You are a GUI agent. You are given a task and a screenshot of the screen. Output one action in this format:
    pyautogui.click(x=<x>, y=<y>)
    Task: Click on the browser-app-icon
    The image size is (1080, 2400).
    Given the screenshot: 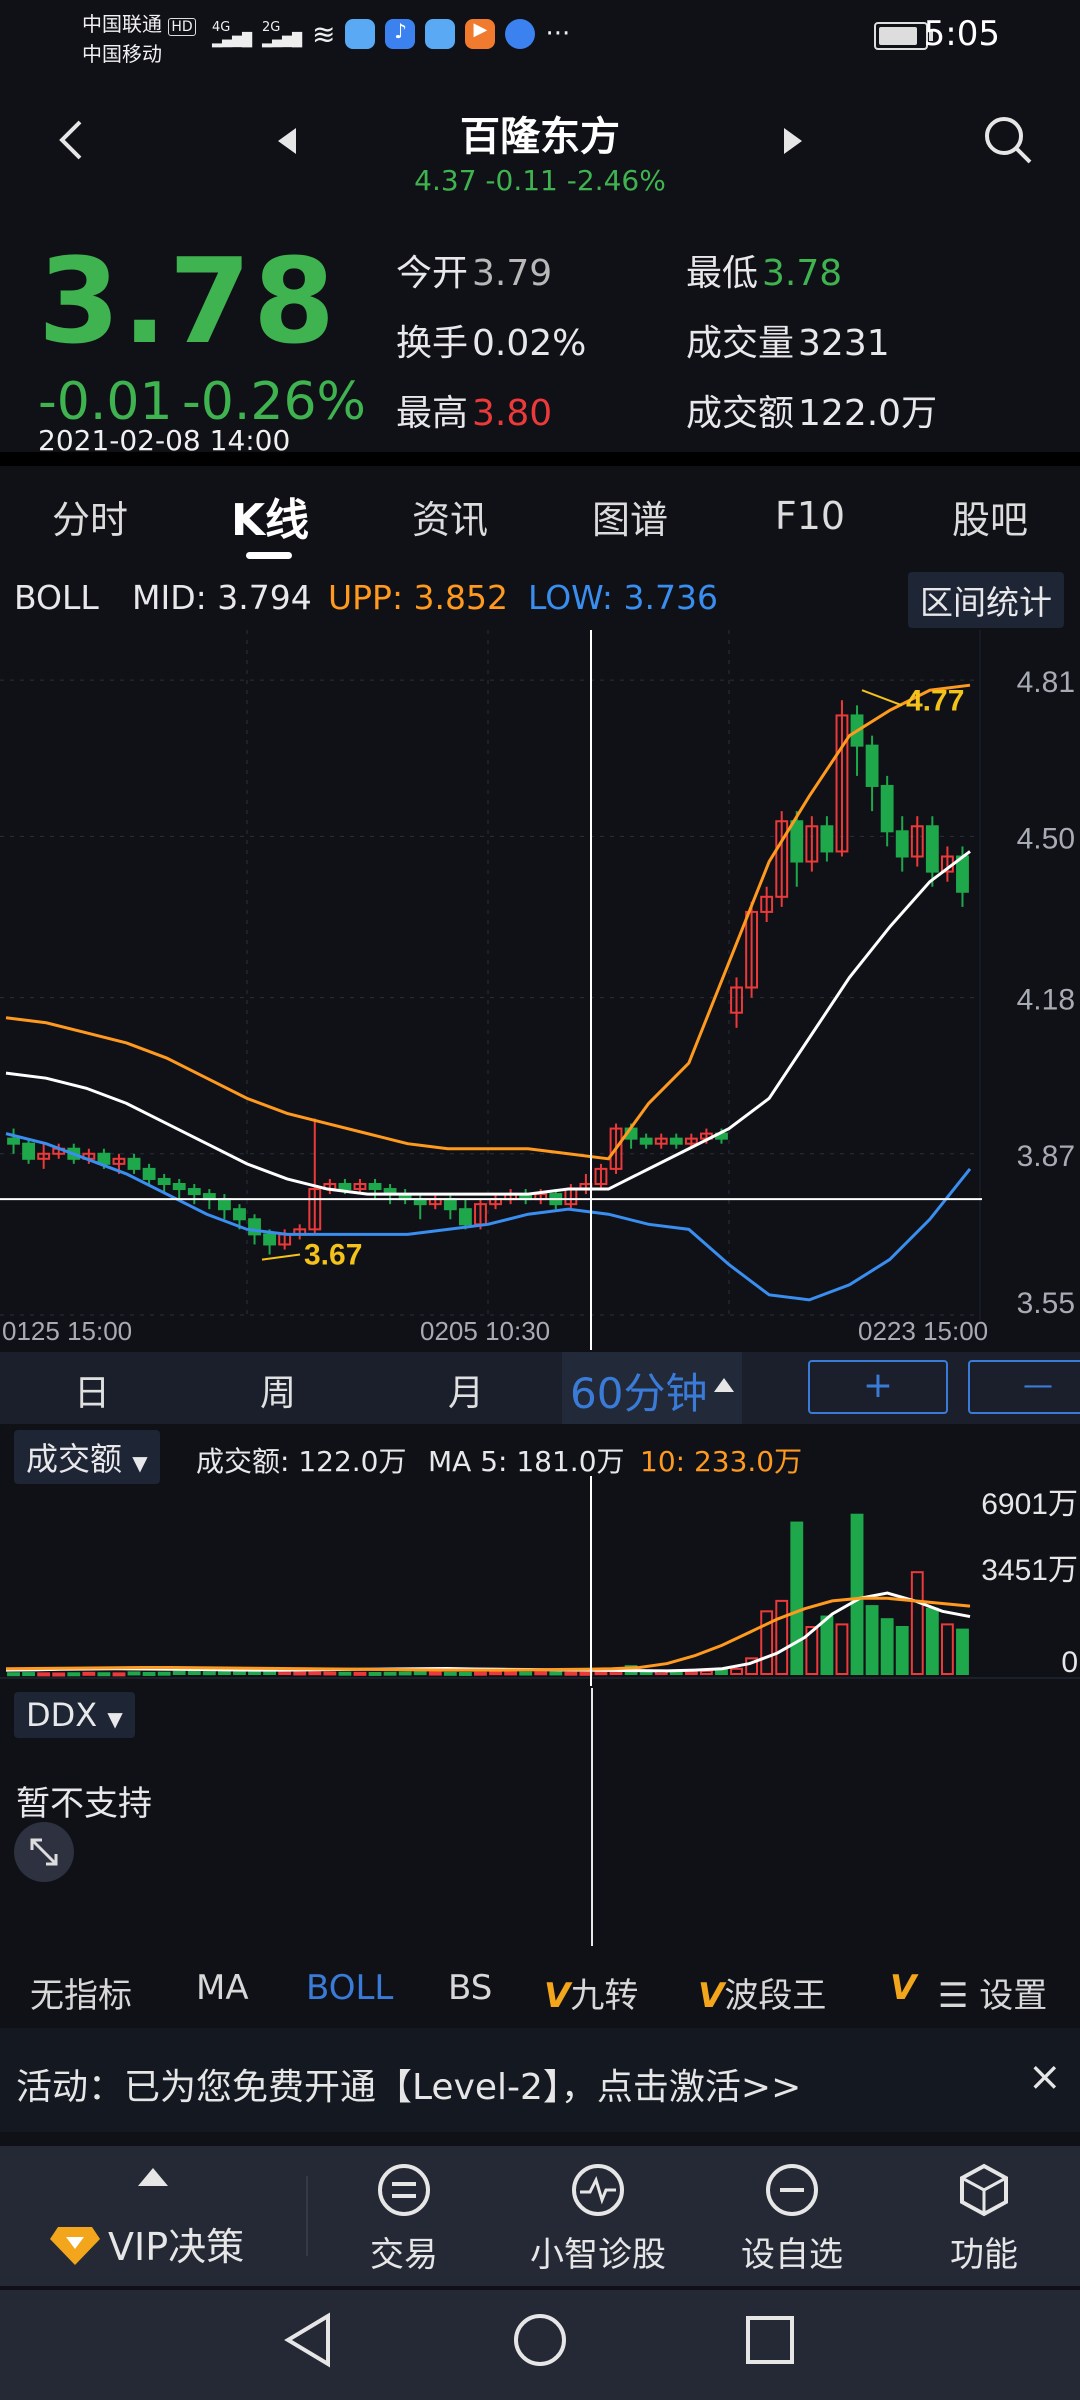 What is the action you would take?
    pyautogui.click(x=520, y=34)
    